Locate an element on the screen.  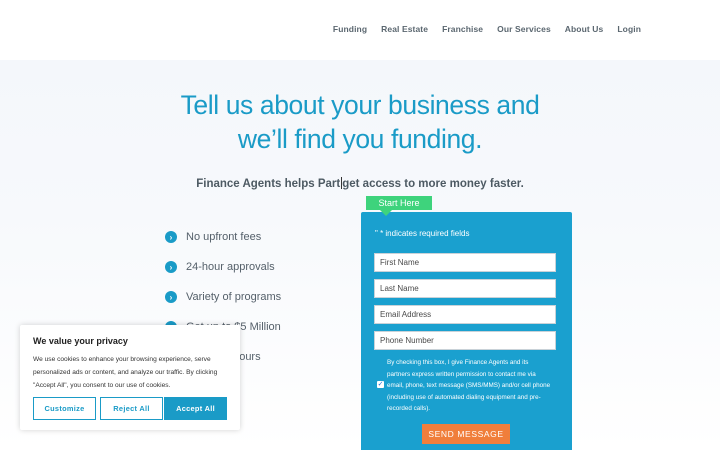
first-name-field is located at coordinates (465, 262).